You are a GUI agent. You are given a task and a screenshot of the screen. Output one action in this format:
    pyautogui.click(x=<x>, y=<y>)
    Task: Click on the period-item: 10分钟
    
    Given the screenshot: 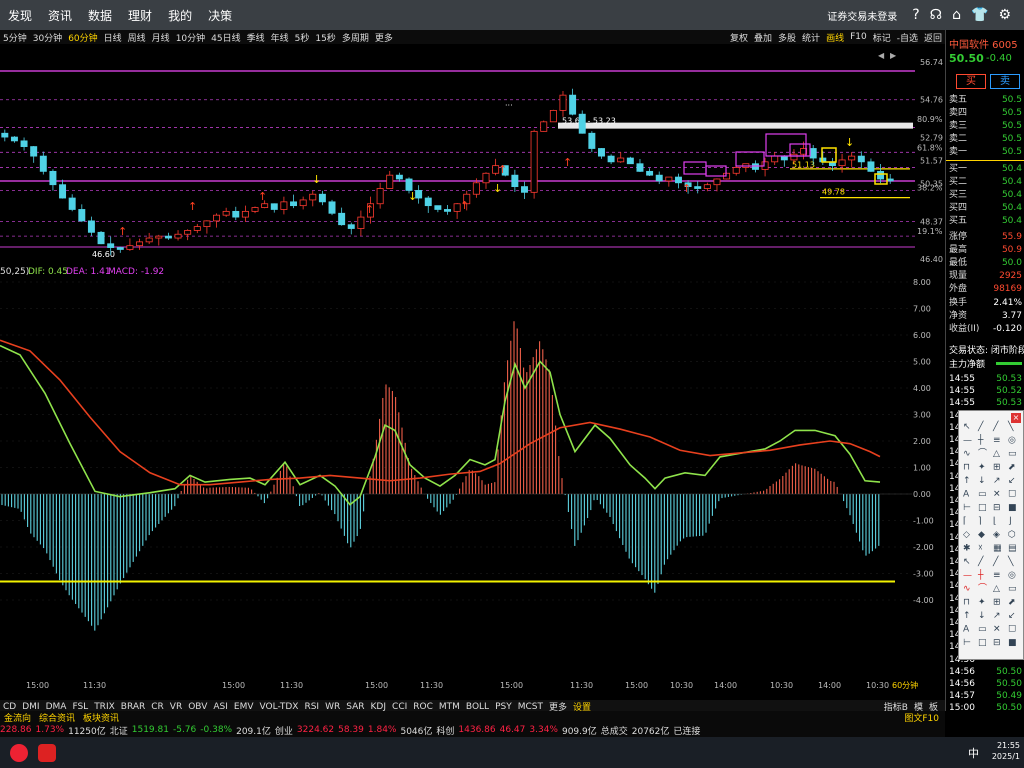 What is the action you would take?
    pyautogui.click(x=190, y=37)
    